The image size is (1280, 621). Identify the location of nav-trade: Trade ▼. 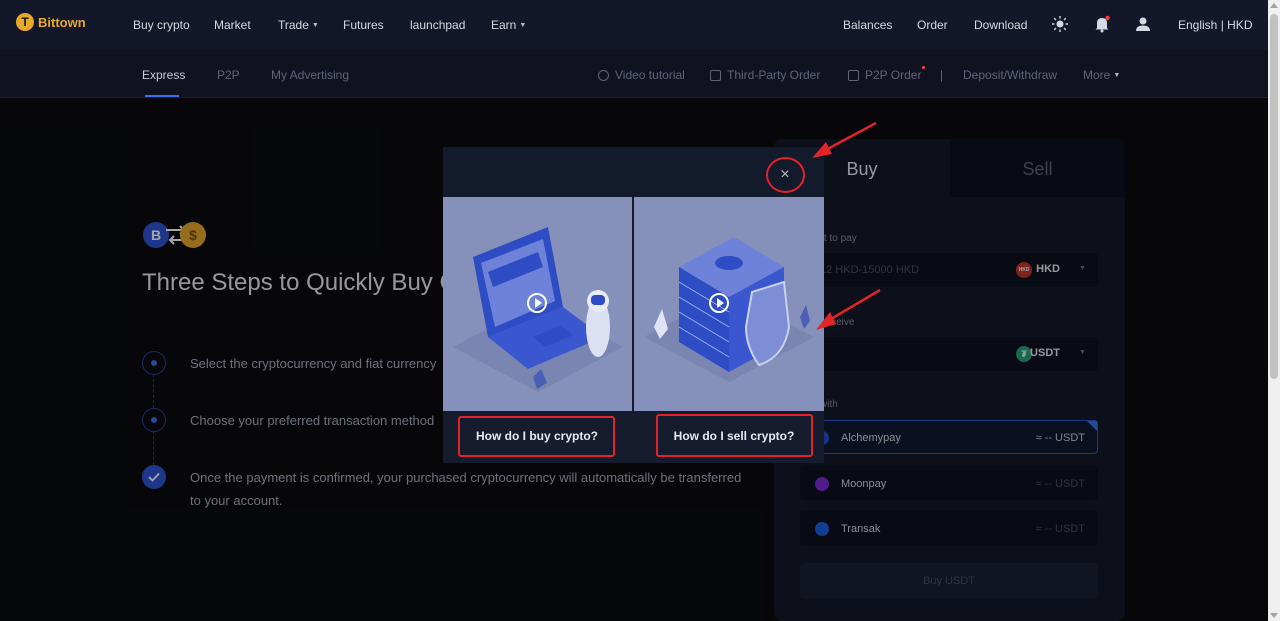
(298, 25).